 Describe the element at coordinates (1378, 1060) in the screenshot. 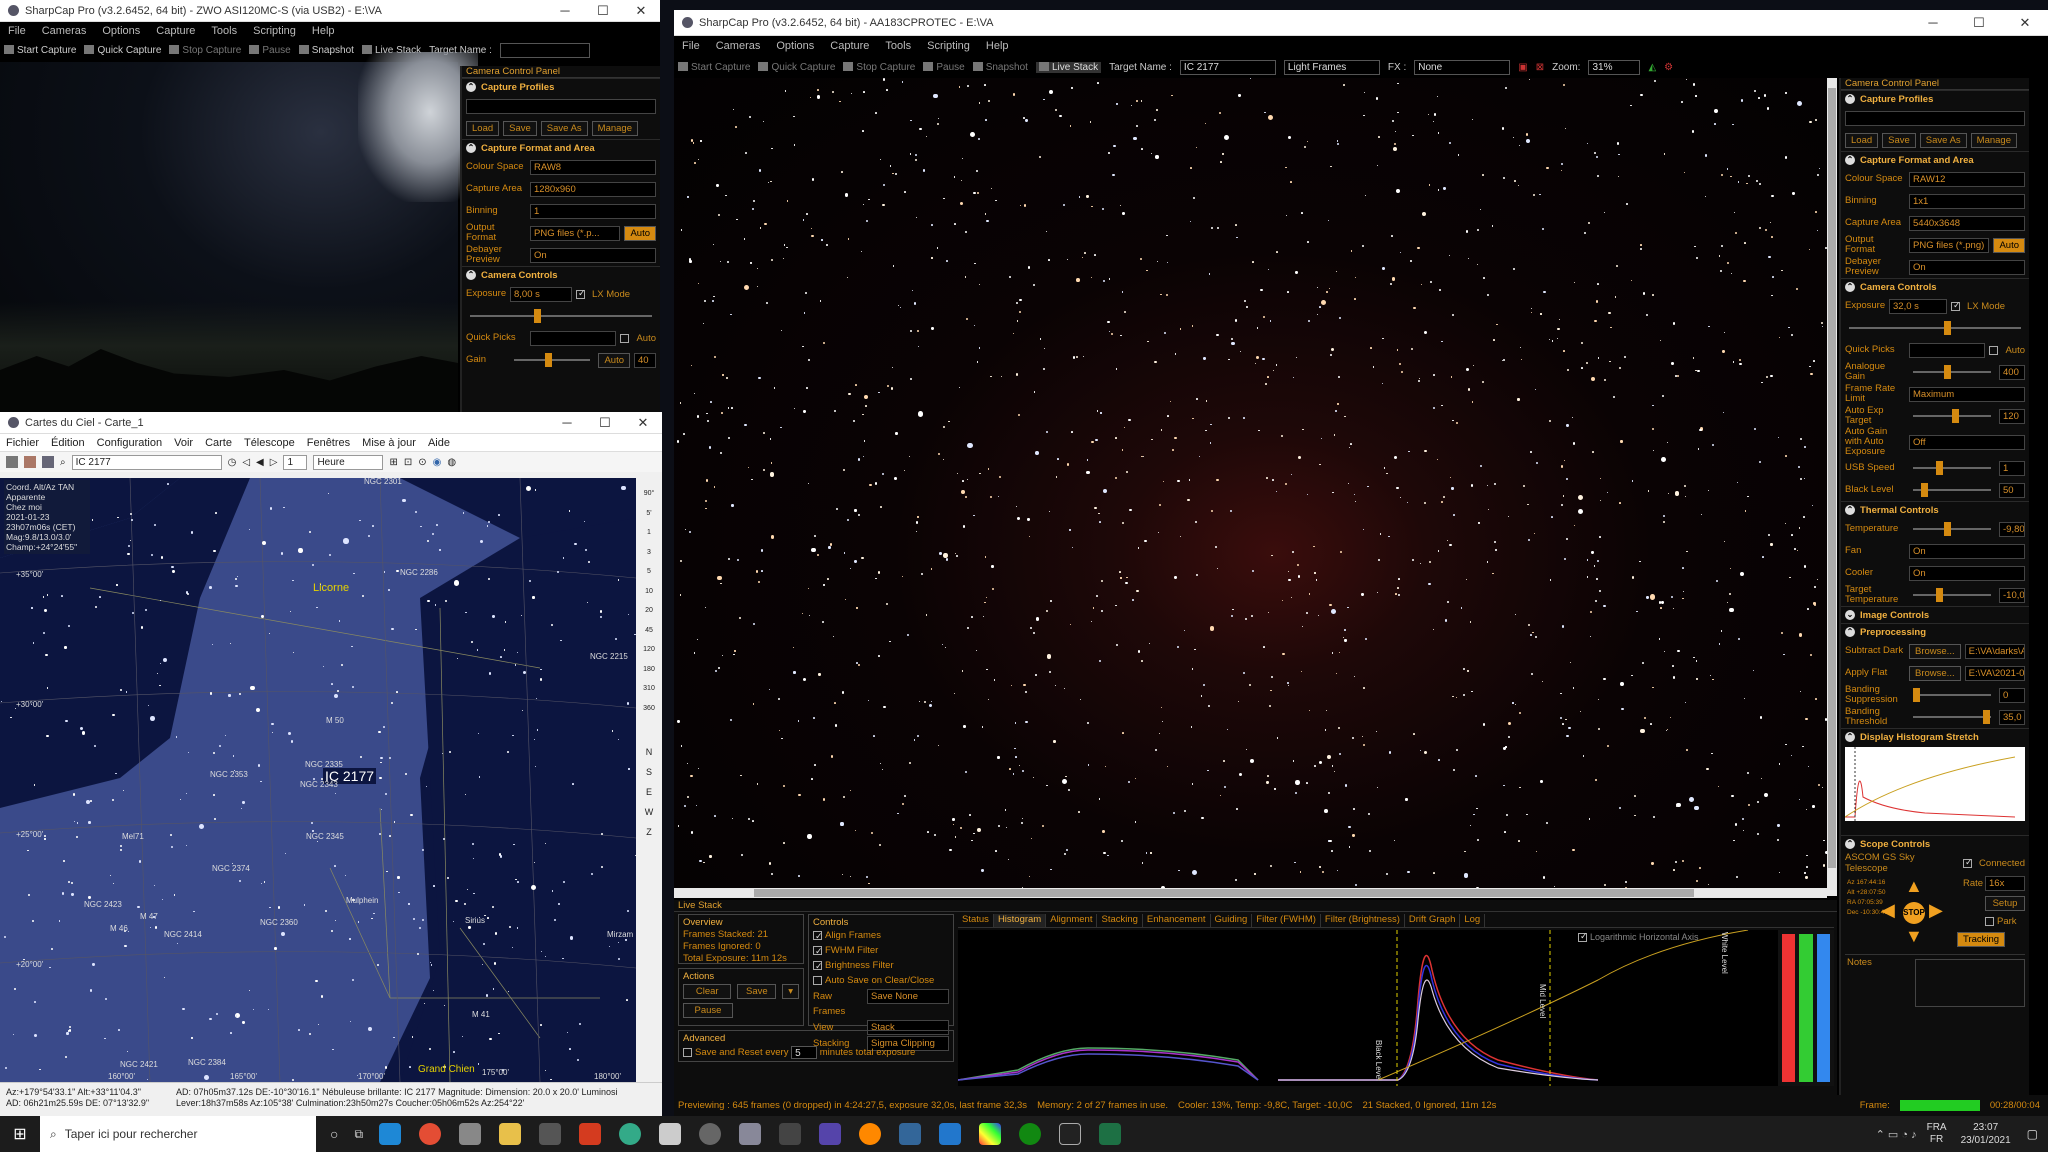

I see `black-level-marker: Black Level` at that location.